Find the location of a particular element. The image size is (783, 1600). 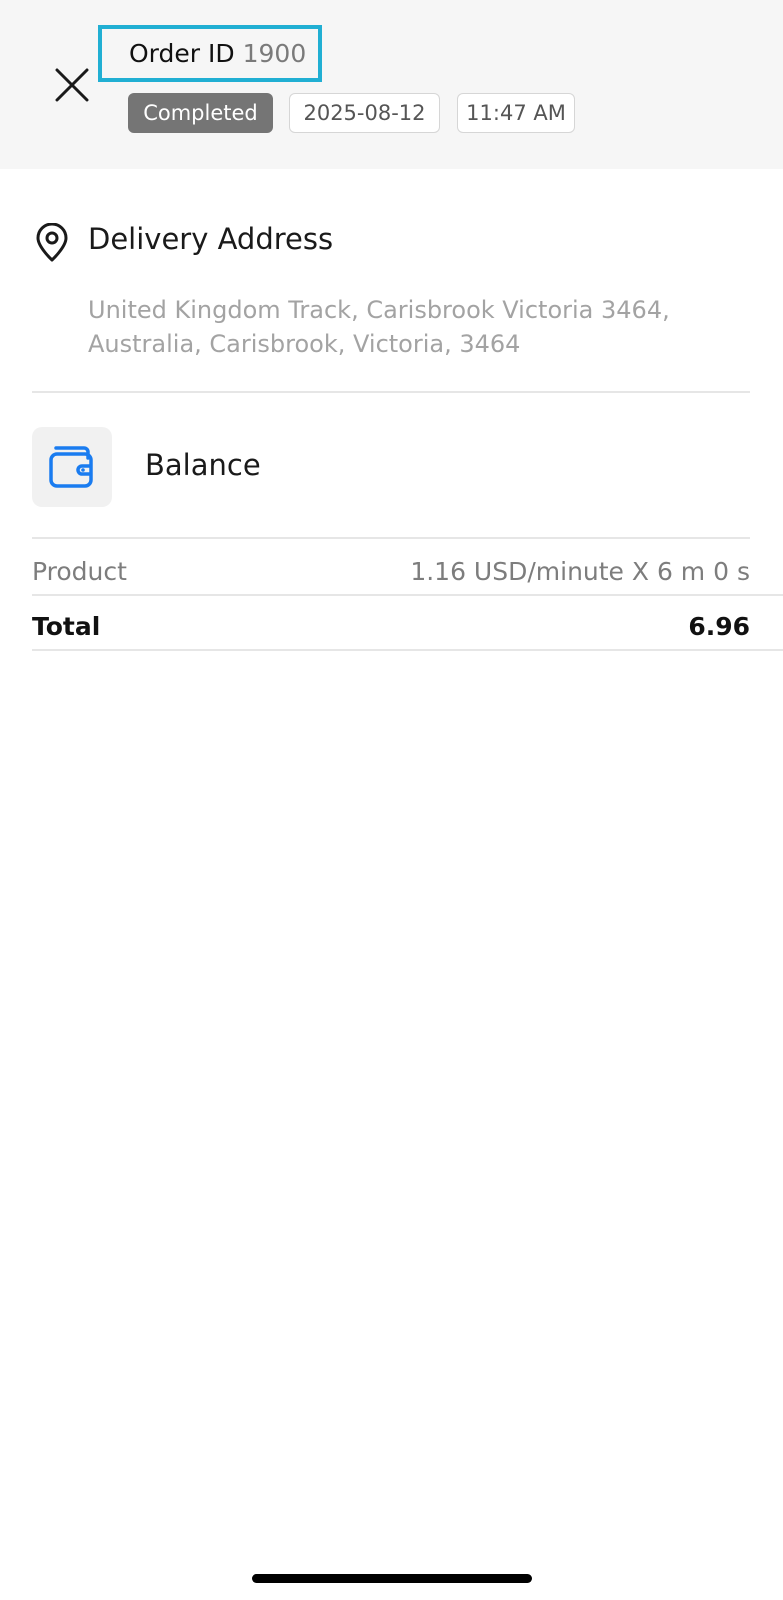

total-row: Total 6.96 is located at coordinates (391, 626).